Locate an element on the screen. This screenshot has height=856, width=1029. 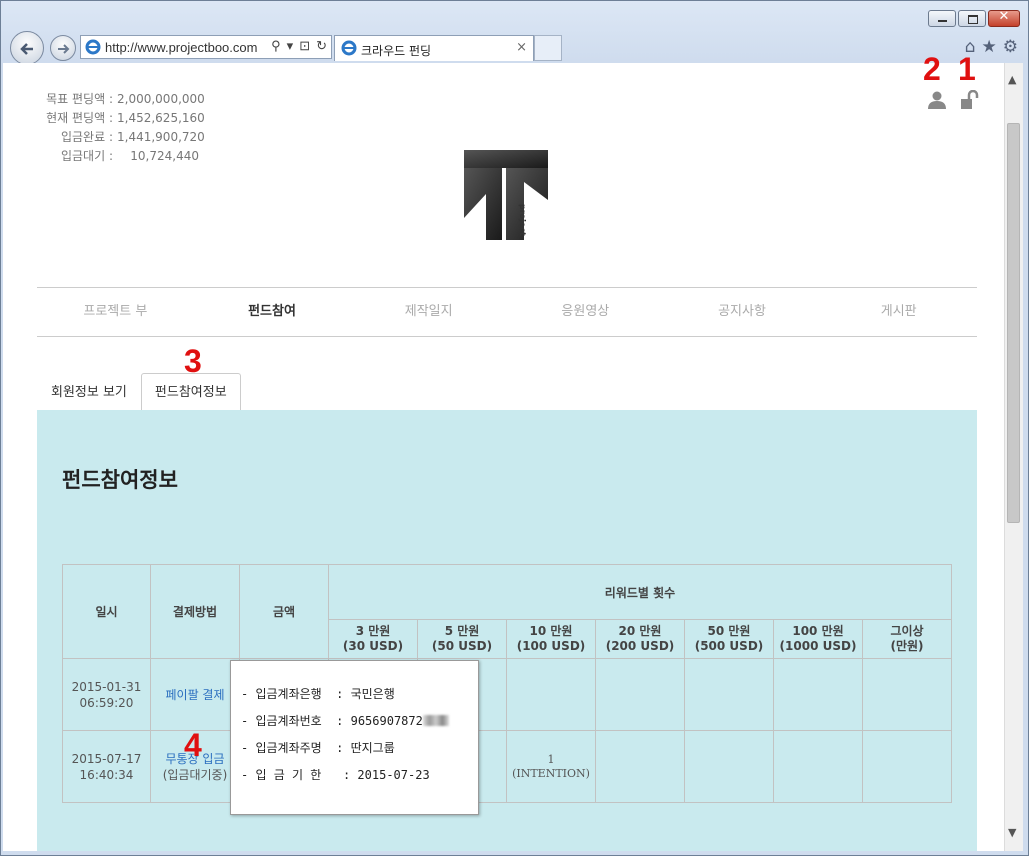
back-arrow-icon is located at coordinates (26, 49).